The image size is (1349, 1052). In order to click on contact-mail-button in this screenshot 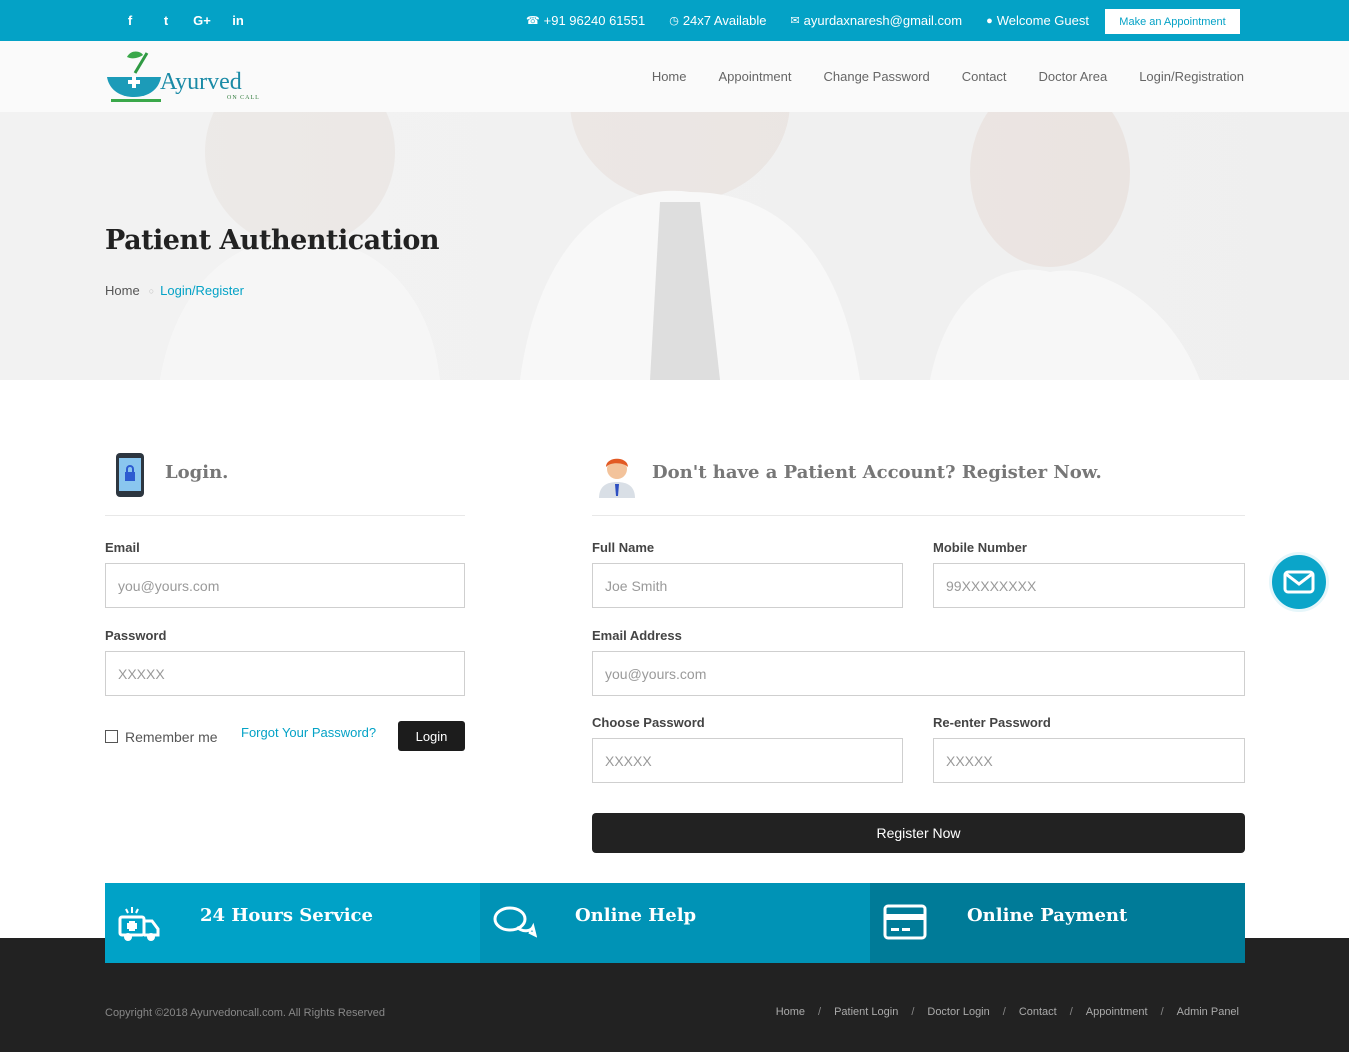, I will do `click(1299, 582)`.